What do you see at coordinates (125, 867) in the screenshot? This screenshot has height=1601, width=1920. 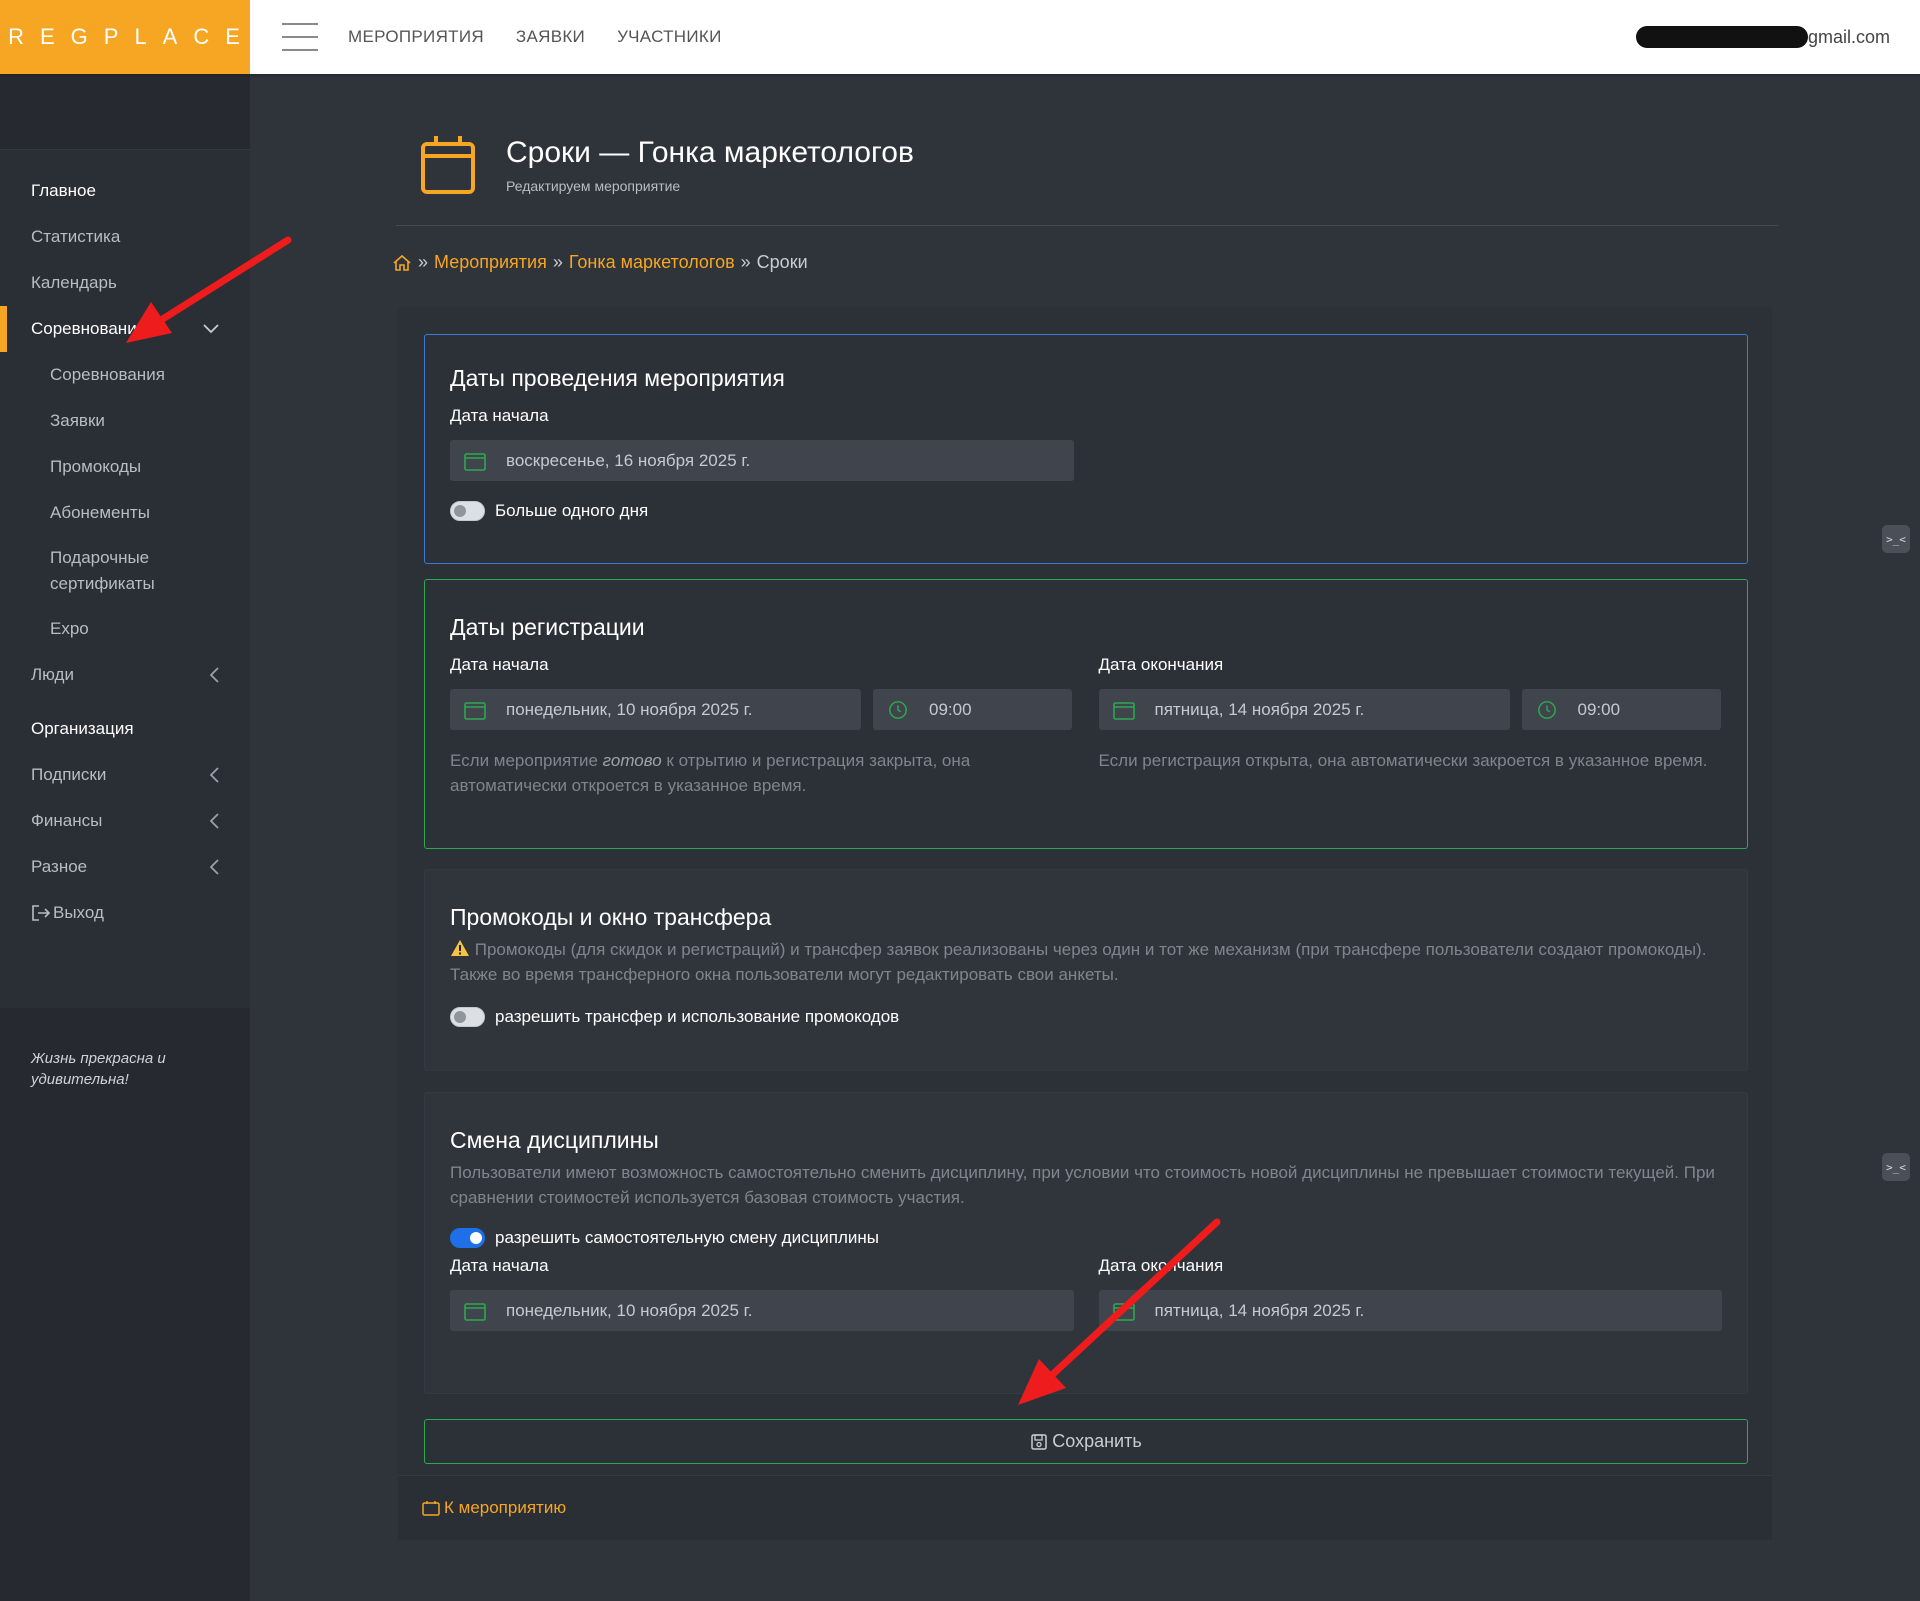 I see `sidebar-item-misc: Разное` at bounding box center [125, 867].